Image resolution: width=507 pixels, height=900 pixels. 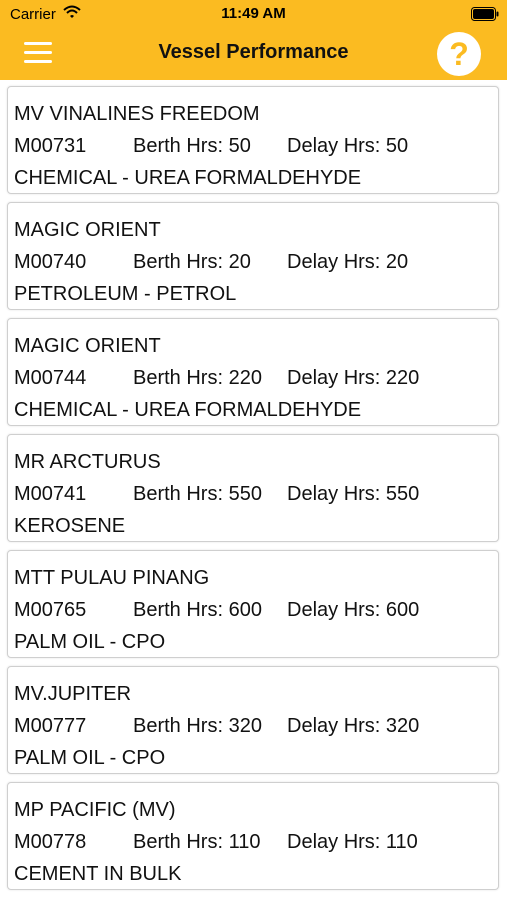 I want to click on delay-hours: Delay Hrs: 600, so click(x=353, y=610).